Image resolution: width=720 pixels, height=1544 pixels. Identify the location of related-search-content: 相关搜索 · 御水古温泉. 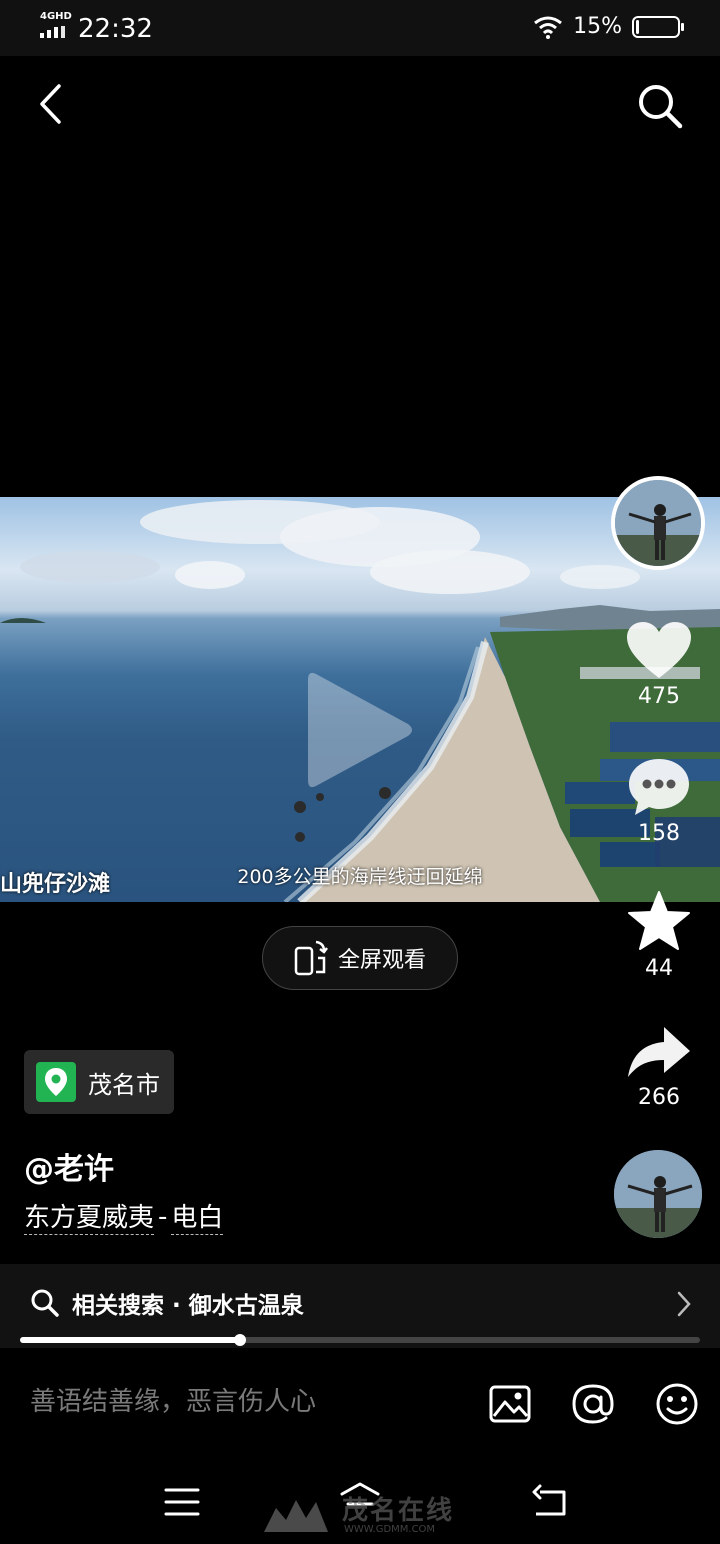
(167, 1303).